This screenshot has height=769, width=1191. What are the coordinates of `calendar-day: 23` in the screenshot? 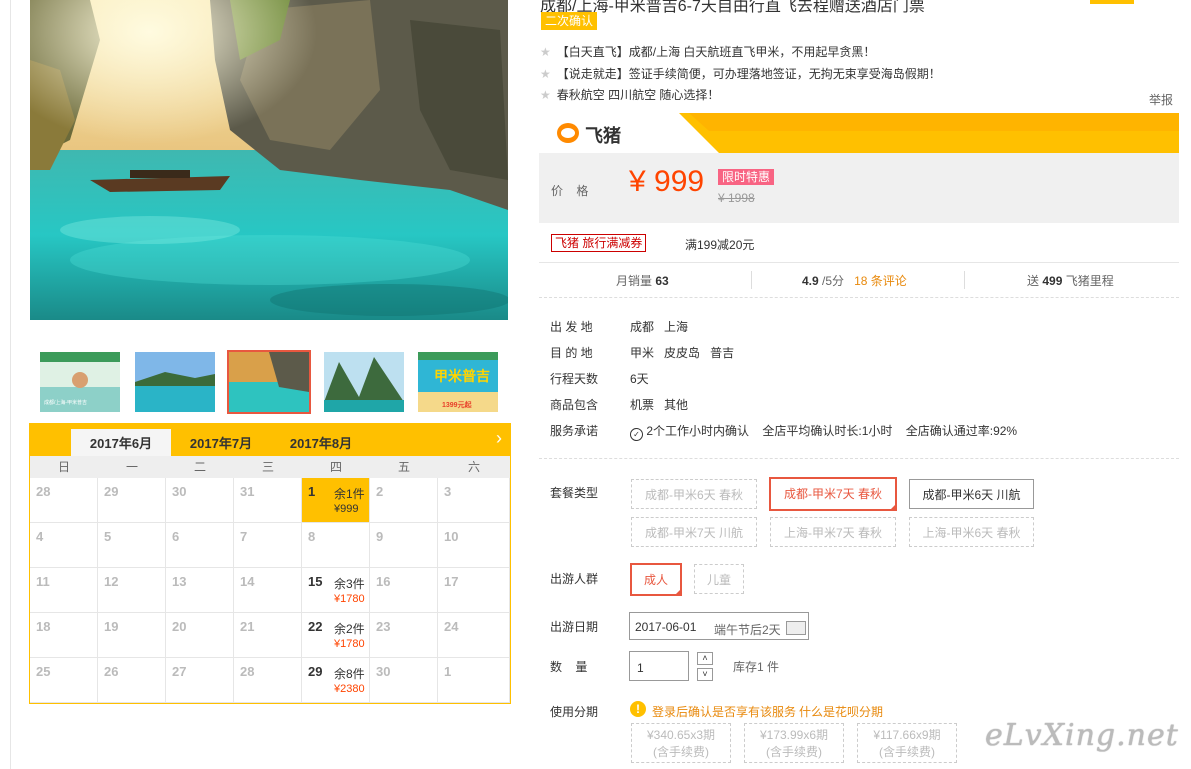 It's located at (404, 635).